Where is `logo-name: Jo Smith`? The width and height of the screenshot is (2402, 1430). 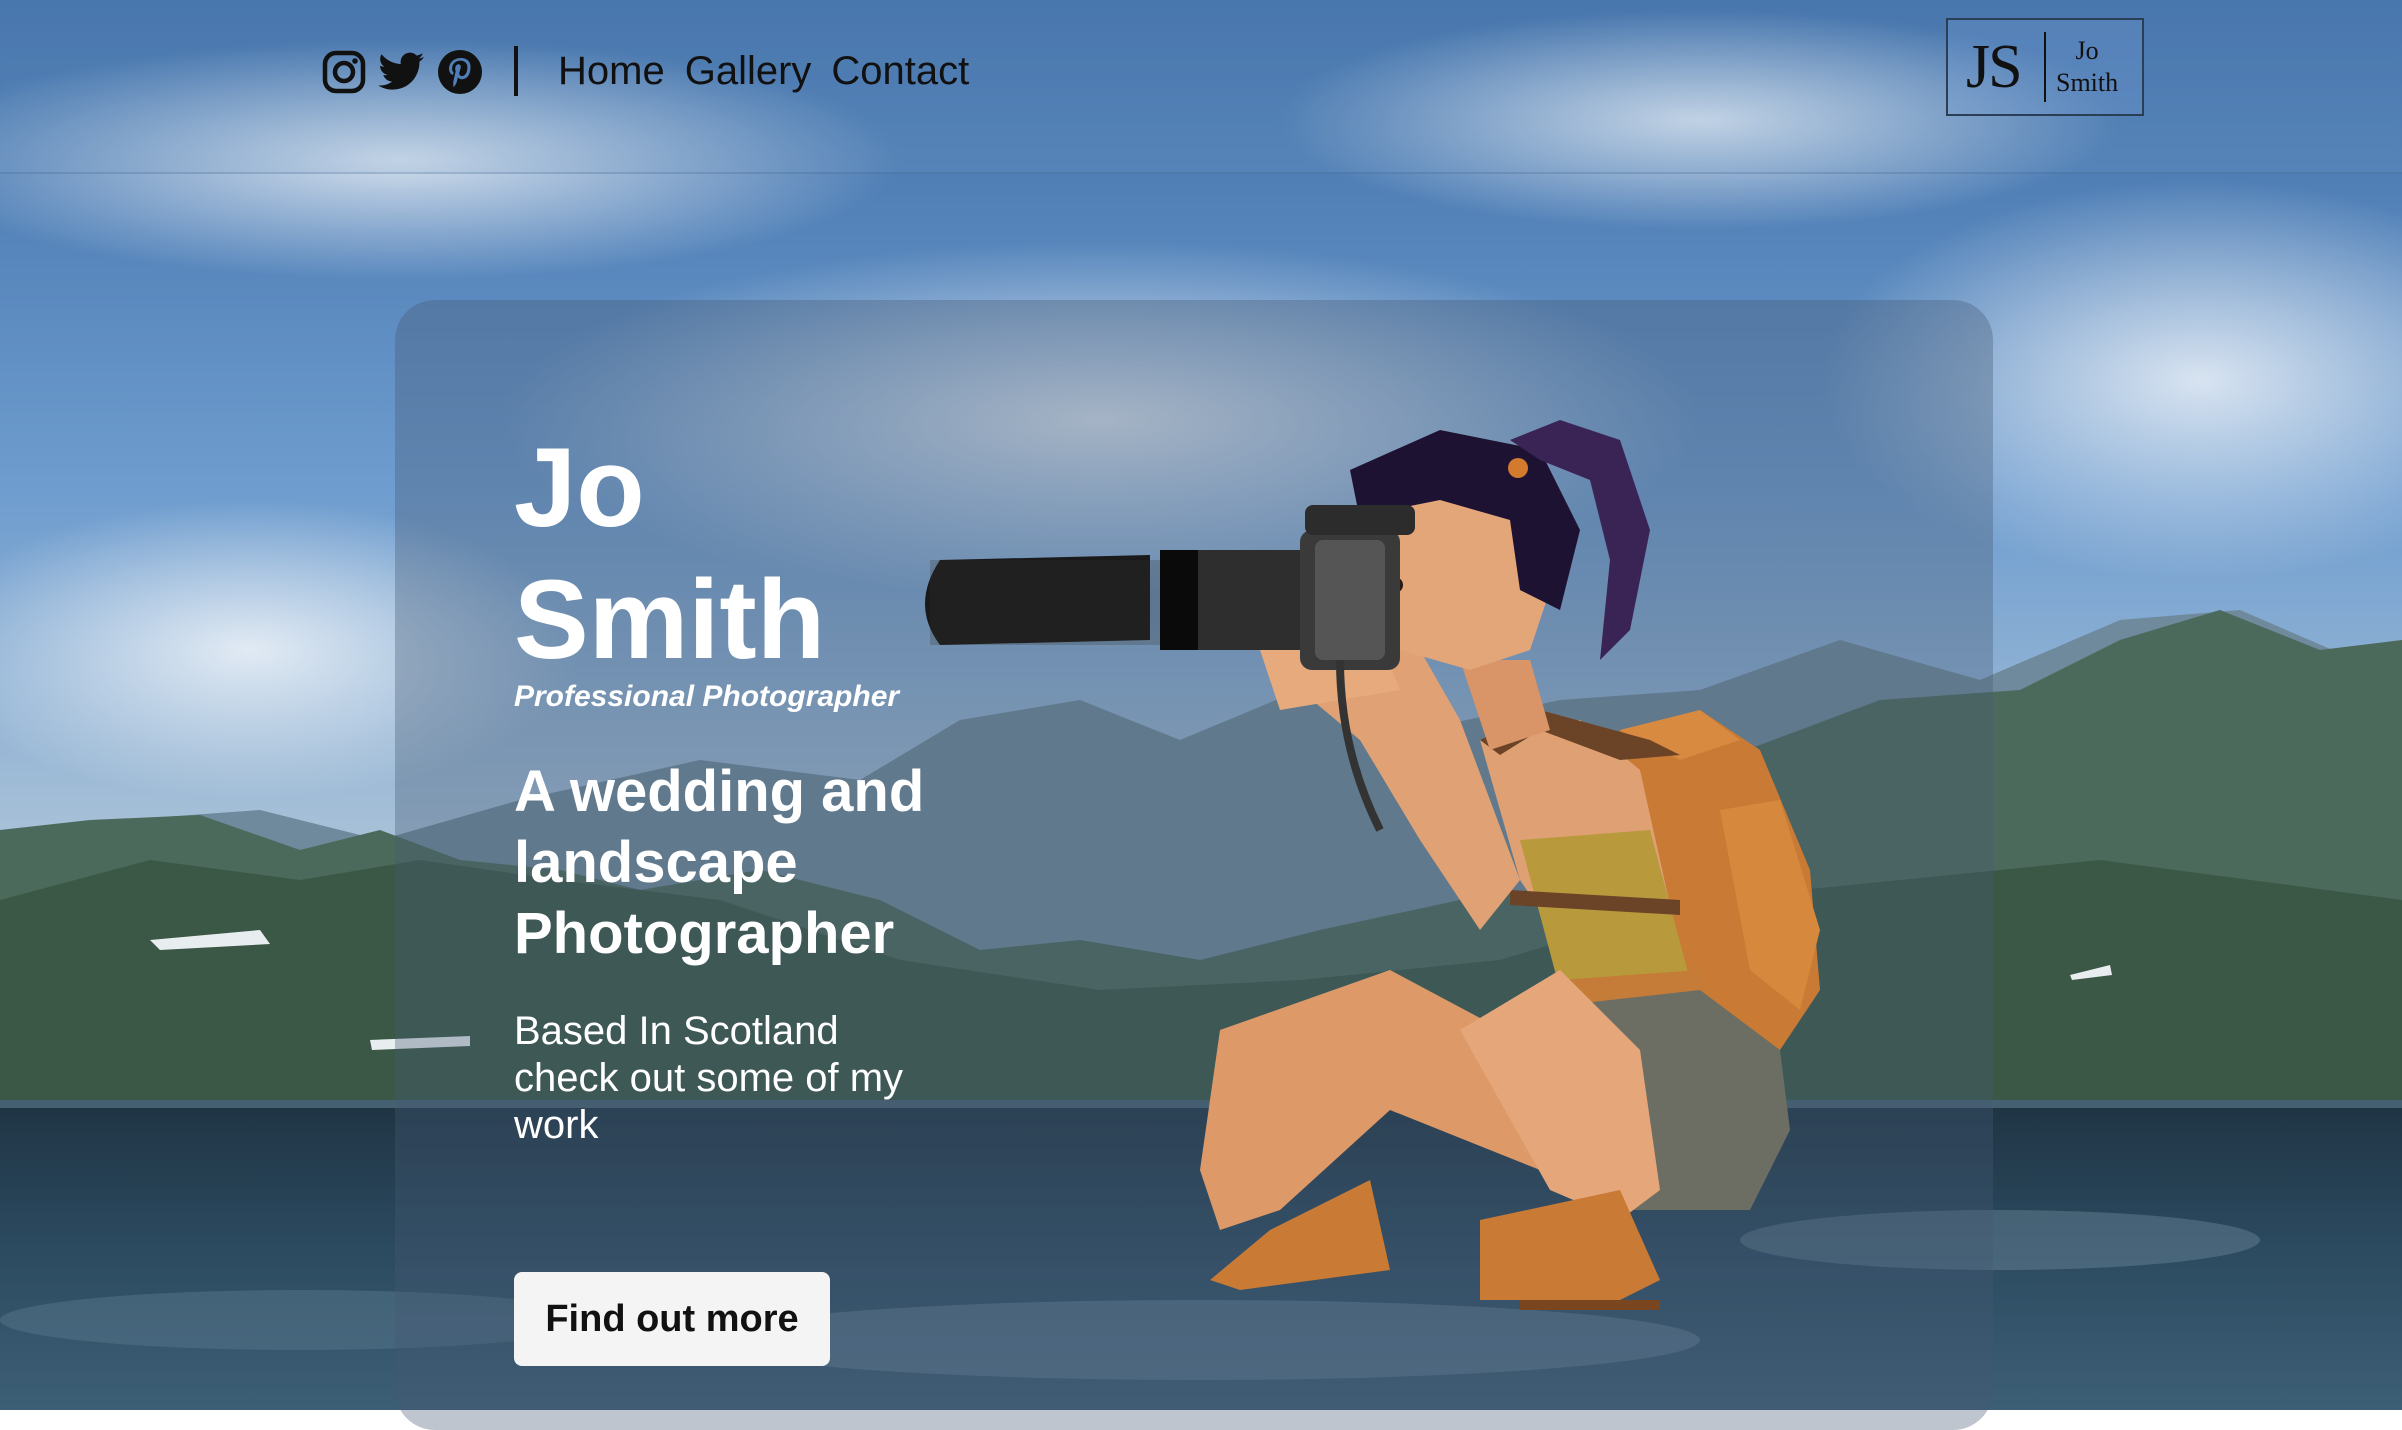
logo-name: Jo Smith is located at coordinates (2087, 67).